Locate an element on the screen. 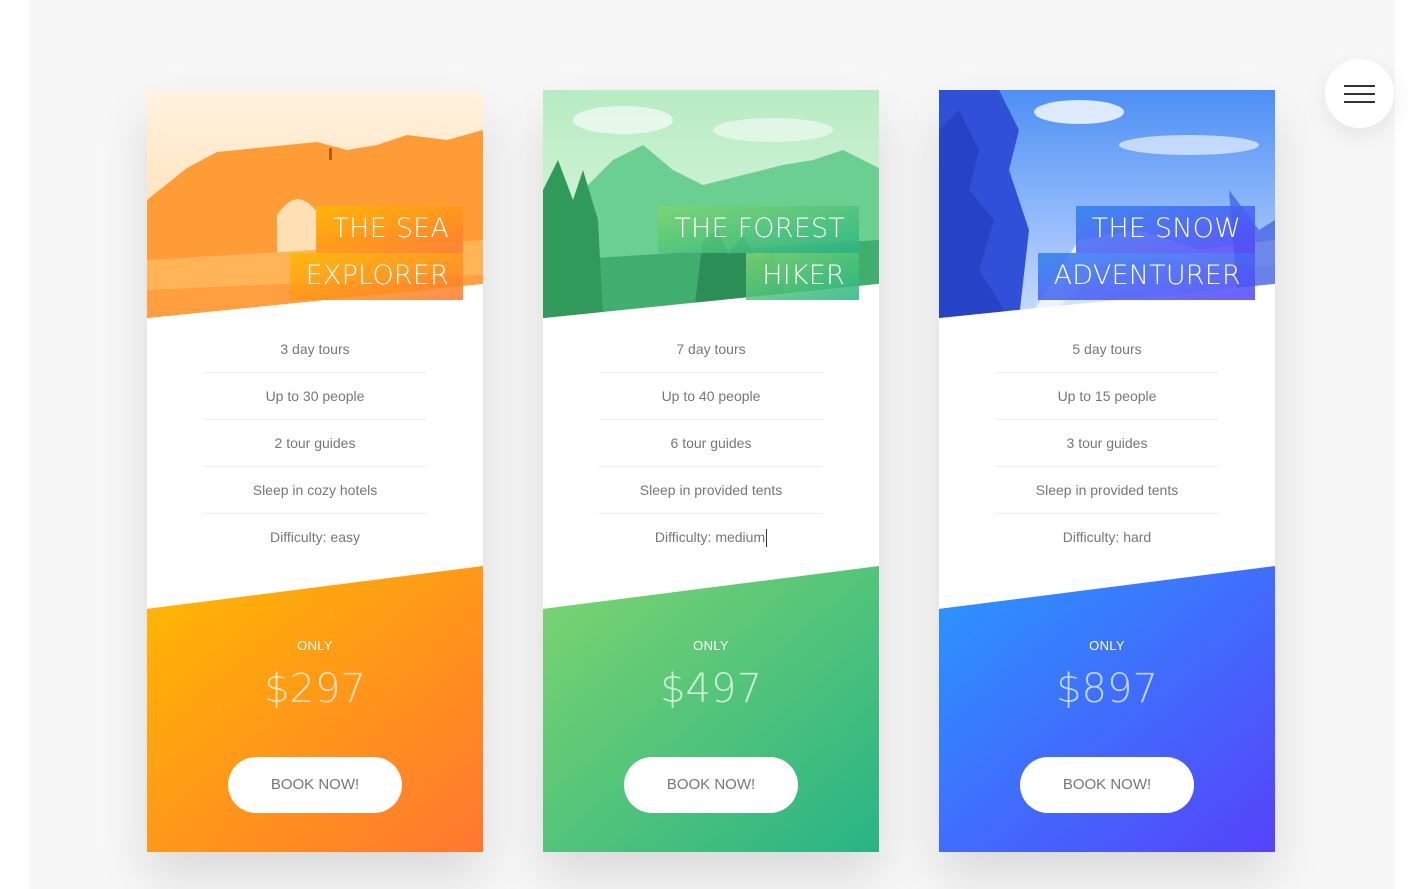  detail-people: Up to 40 people is located at coordinates (711, 396).